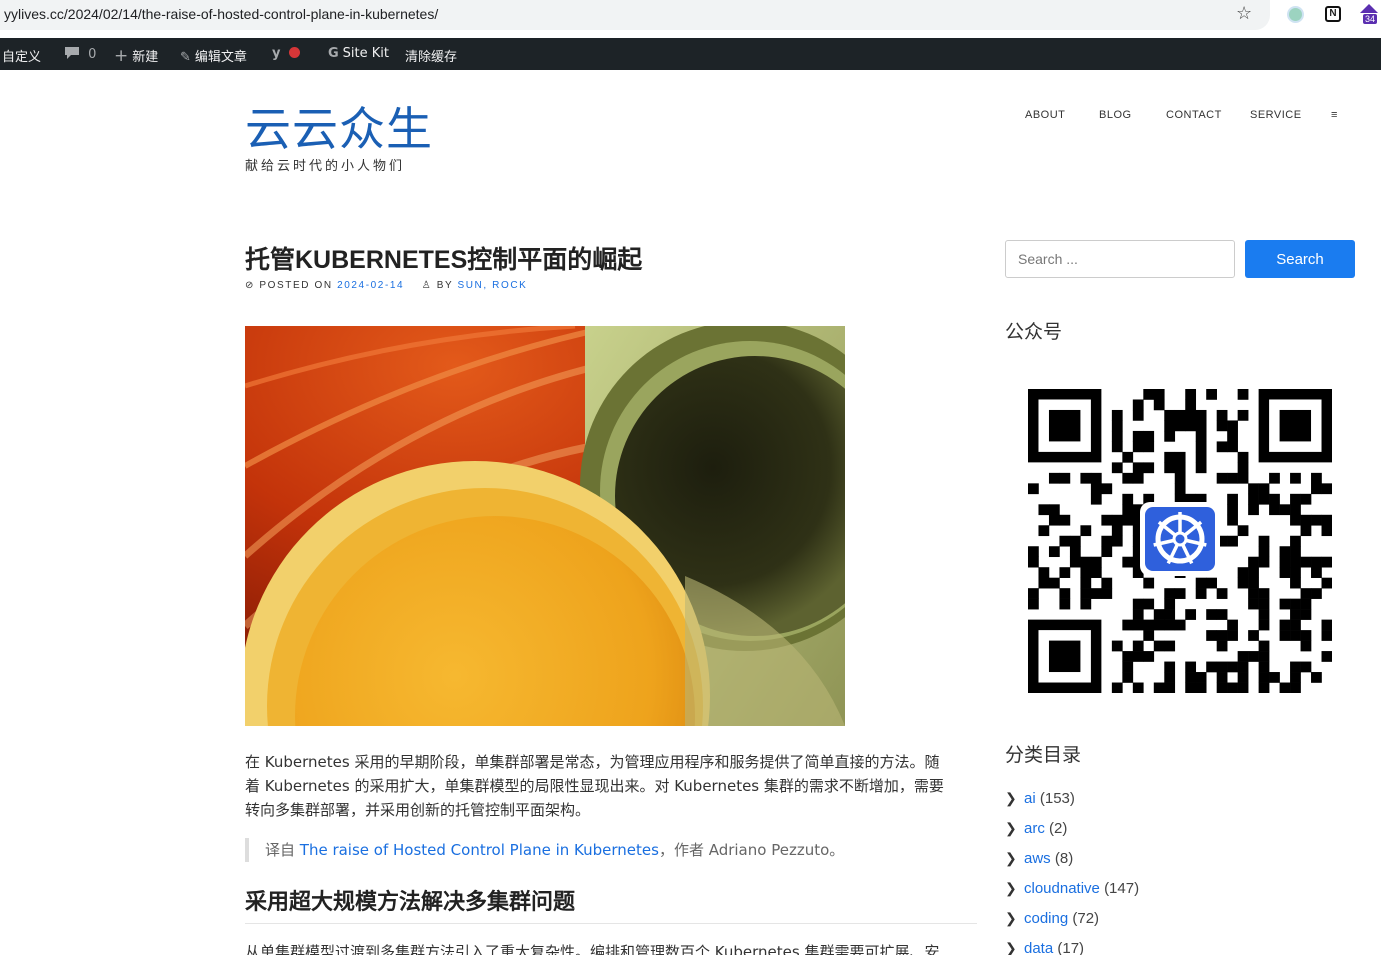 This screenshot has height=955, width=1381. What do you see at coordinates (121, 56) in the screenshot?
I see `plus-icon: +` at bounding box center [121, 56].